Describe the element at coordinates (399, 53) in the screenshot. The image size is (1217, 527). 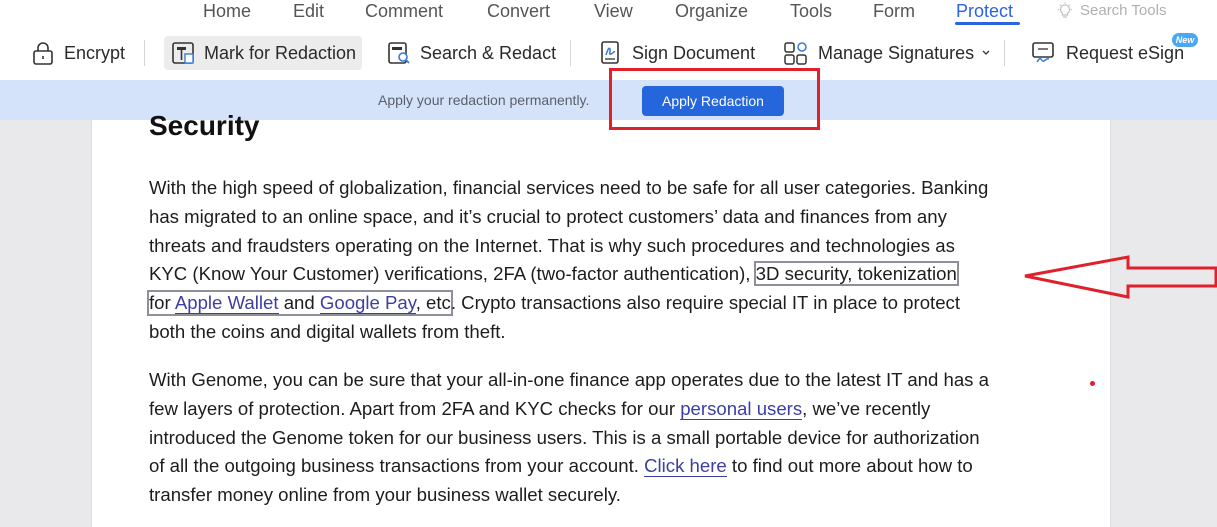
I see `search-redact-icon` at that location.